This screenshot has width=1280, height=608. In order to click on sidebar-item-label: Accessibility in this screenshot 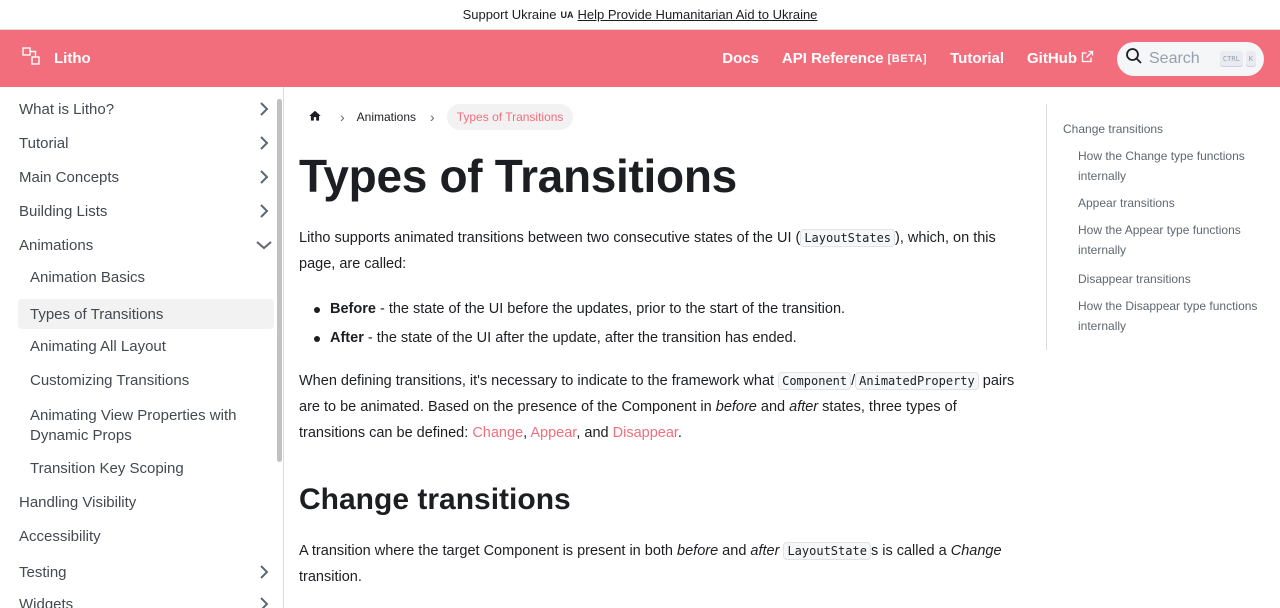, I will do `click(60, 536)`.